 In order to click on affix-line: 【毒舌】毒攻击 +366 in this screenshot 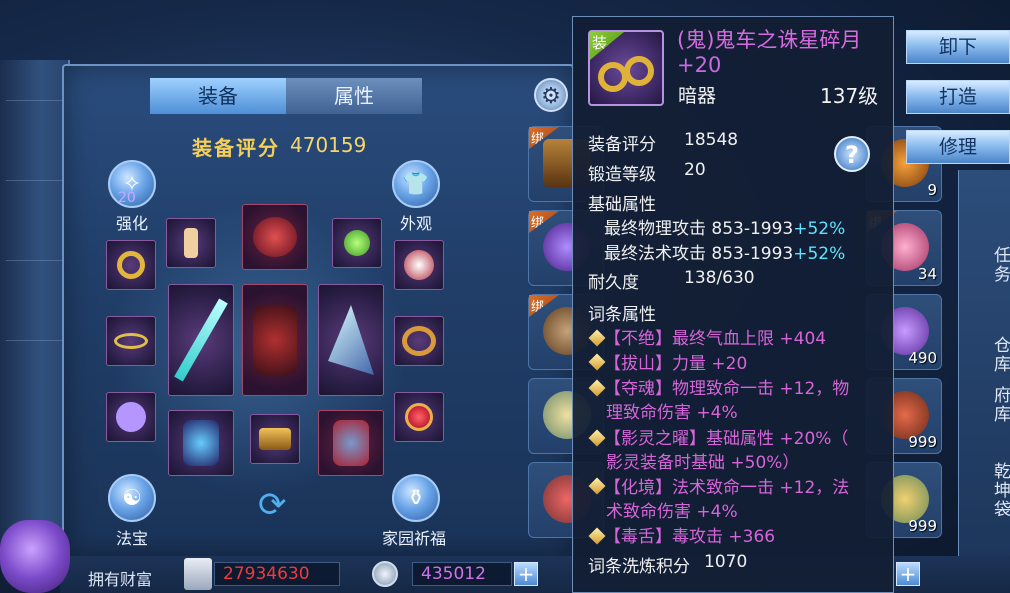, I will do `click(690, 537)`.